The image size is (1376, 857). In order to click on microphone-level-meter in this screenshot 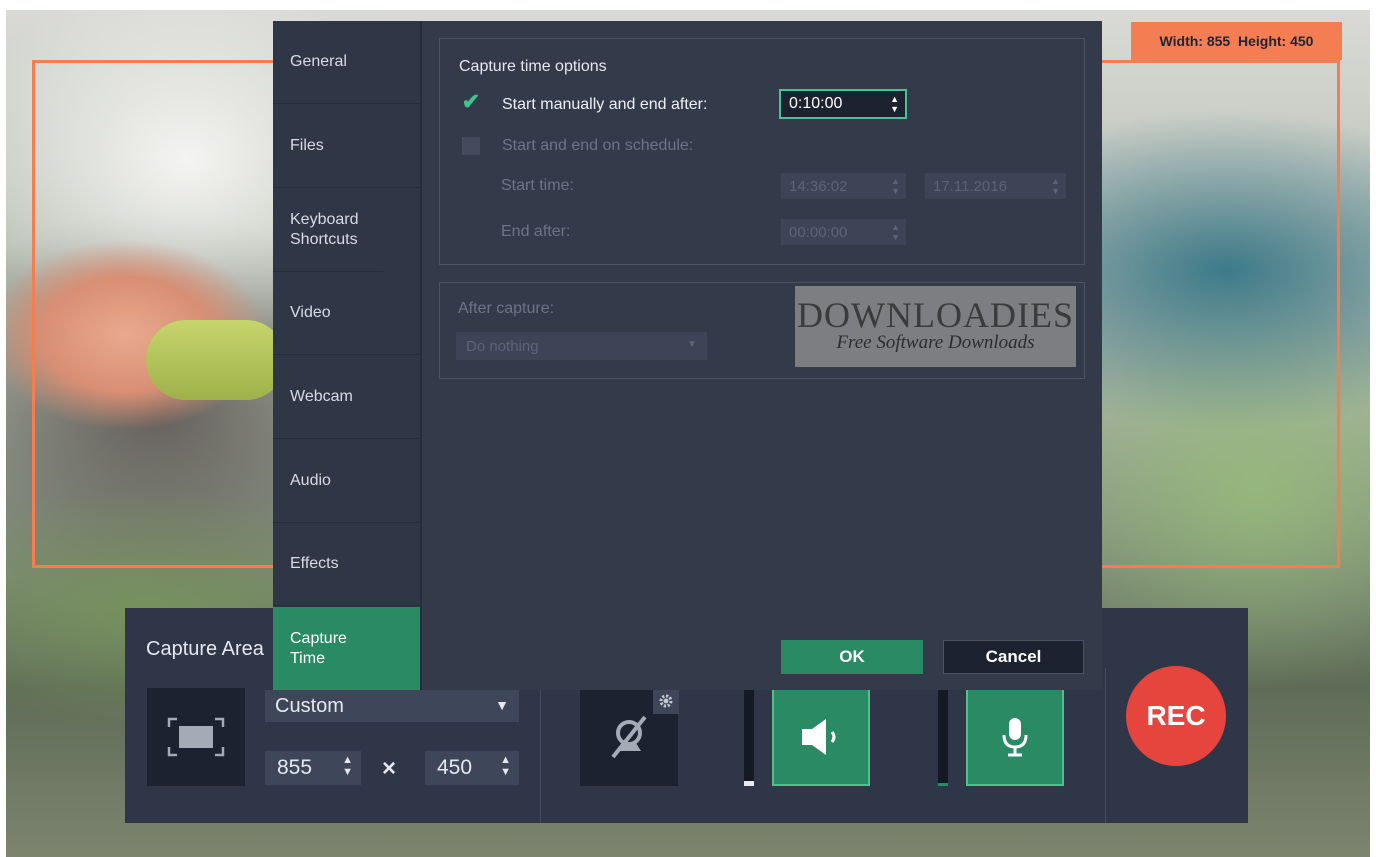, I will do `click(943, 737)`.